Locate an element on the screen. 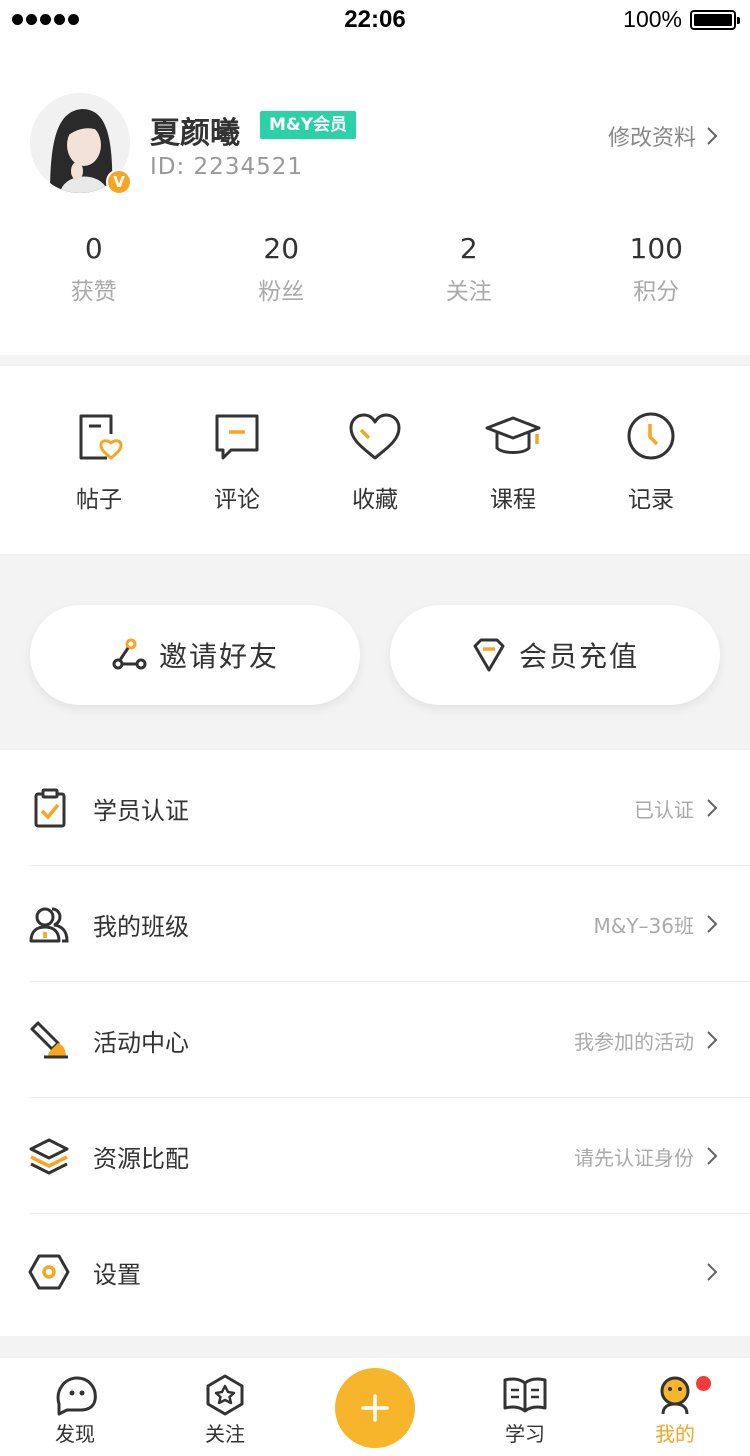  stat-label: 粉丝 is located at coordinates (281, 292).